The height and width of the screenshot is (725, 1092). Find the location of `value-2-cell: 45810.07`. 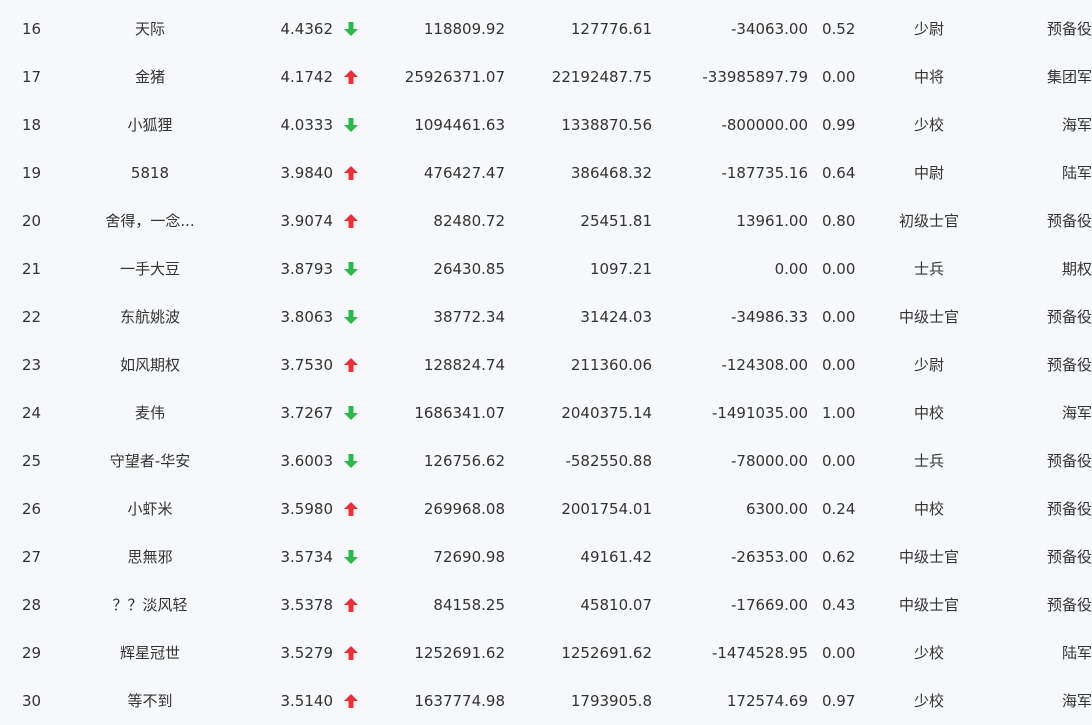

value-2-cell: 45810.07 is located at coordinates (616, 605).